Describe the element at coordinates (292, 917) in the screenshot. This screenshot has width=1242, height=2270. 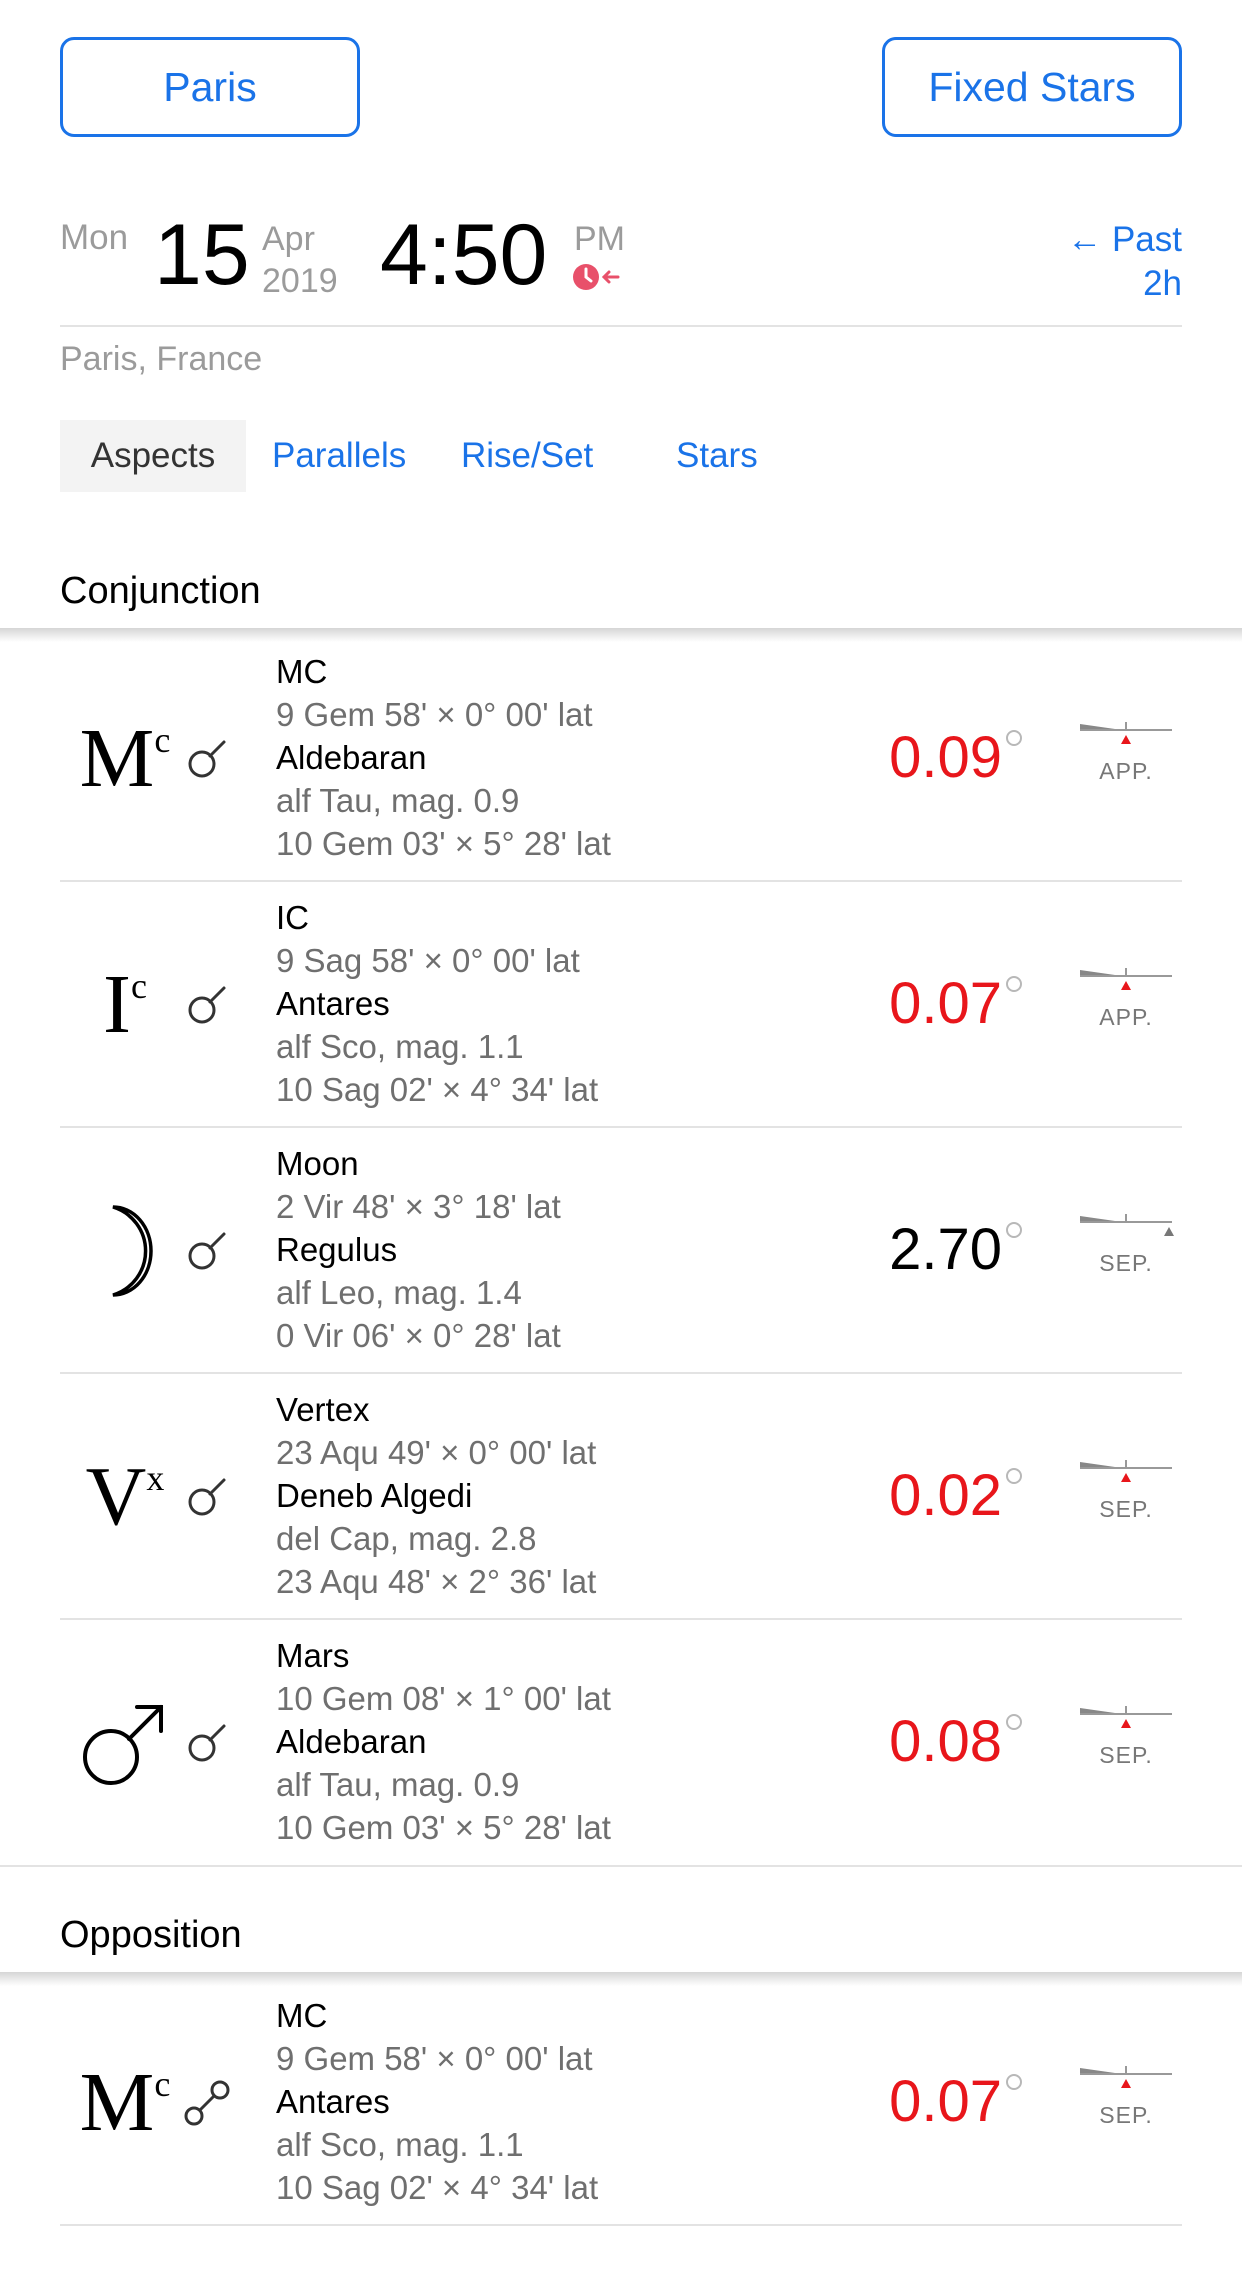
I see `body-name: IC` at that location.